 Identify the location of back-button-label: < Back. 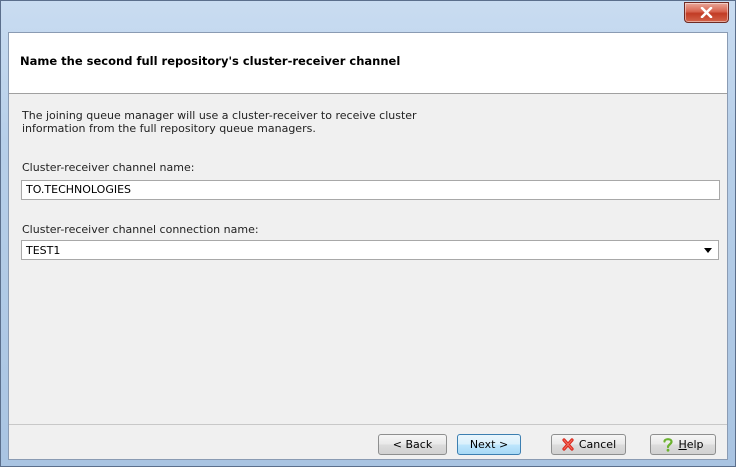
(412, 444).